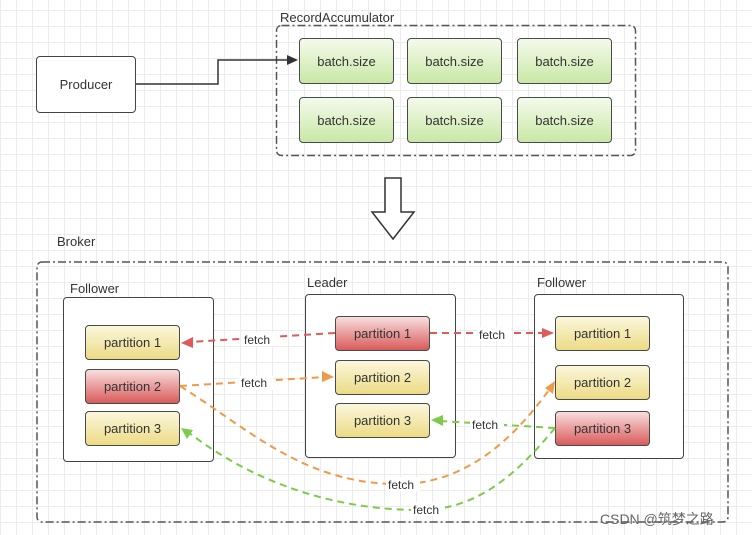  Describe the element at coordinates (657, 519) in the screenshot. I see `watermark: CSDN @筑梦之路` at that location.